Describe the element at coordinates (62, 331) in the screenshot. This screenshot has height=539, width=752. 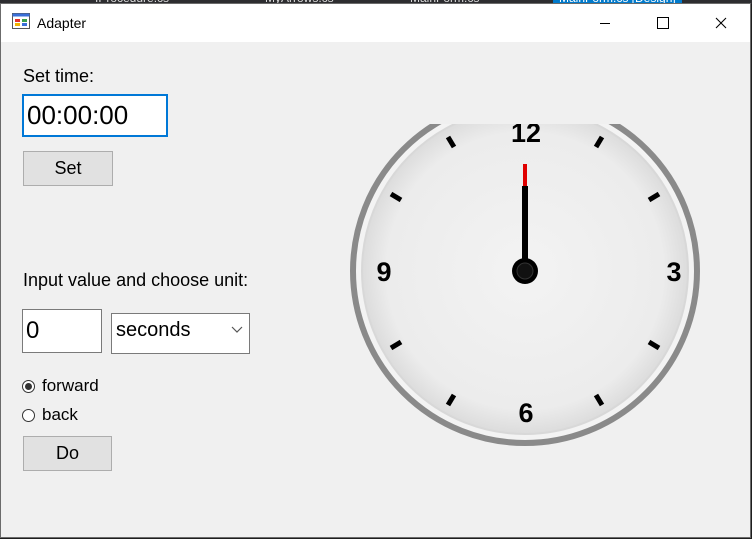
I see `value-input` at that location.